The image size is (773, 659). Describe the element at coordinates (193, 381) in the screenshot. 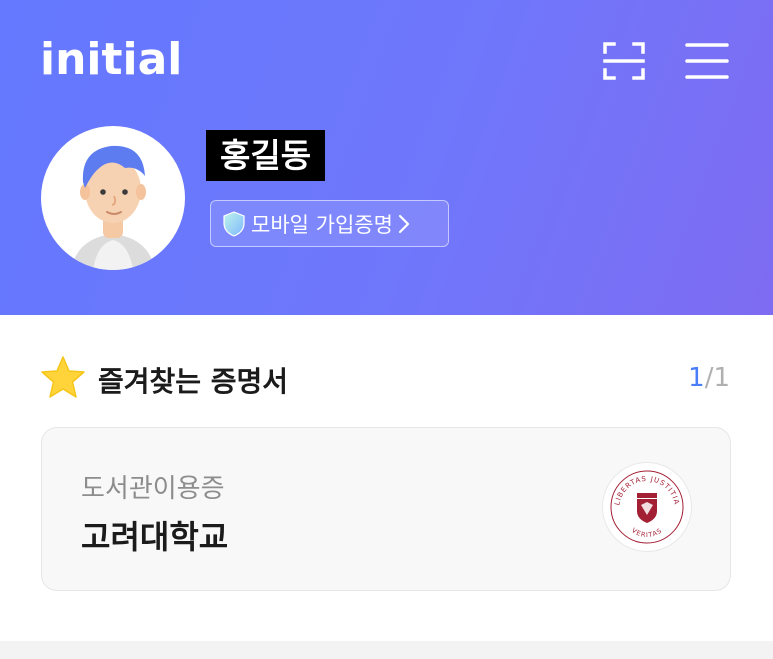

I see `favorites-title: 즐겨찾는 증명서` at that location.